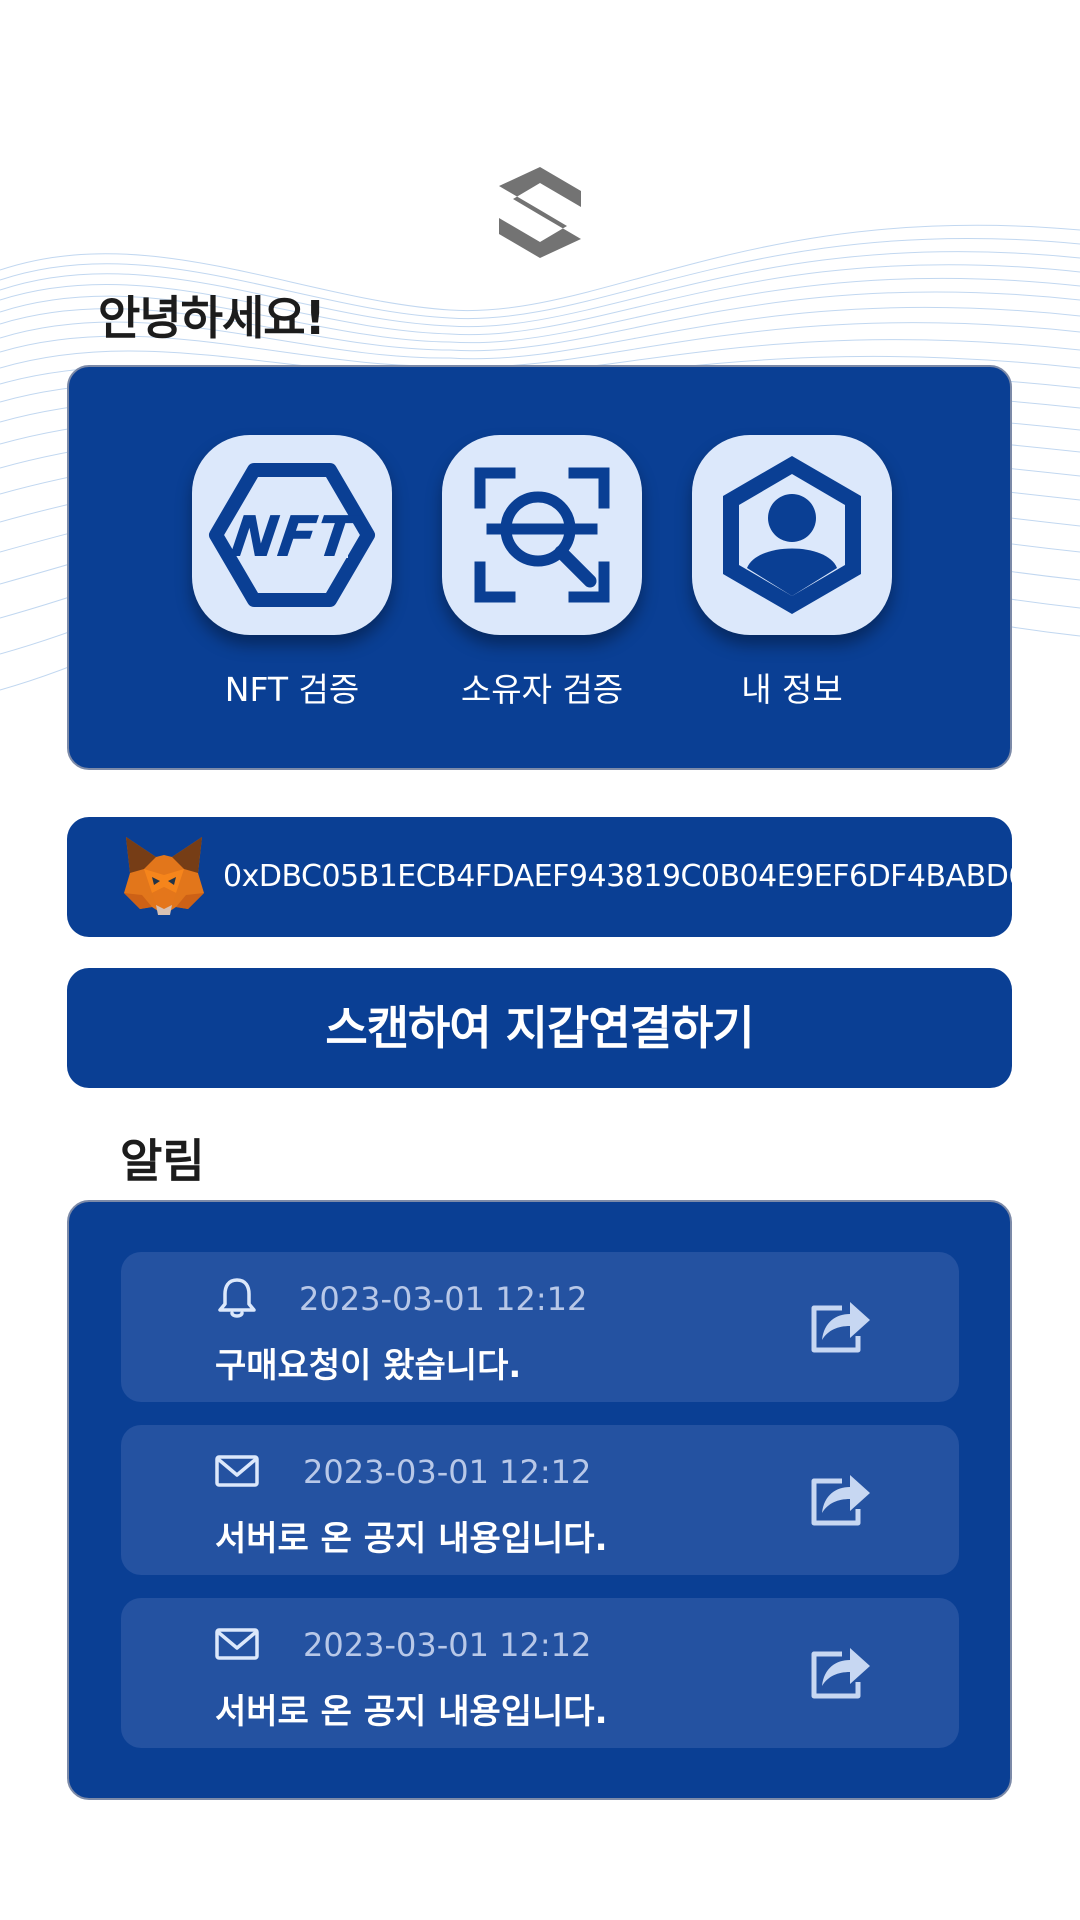 The height and width of the screenshot is (1920, 1080). What do you see at coordinates (292, 689) in the screenshot?
I see `menu-label-nft: NFT 검증` at bounding box center [292, 689].